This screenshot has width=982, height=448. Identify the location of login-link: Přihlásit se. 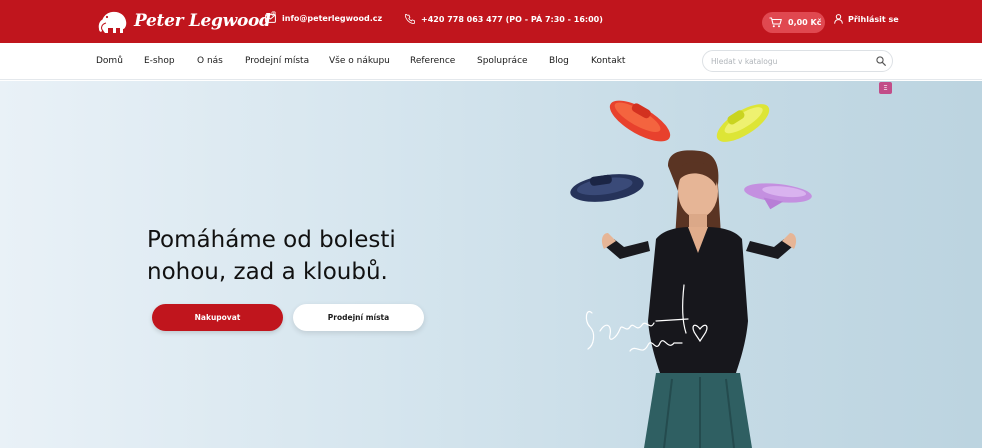
(866, 19).